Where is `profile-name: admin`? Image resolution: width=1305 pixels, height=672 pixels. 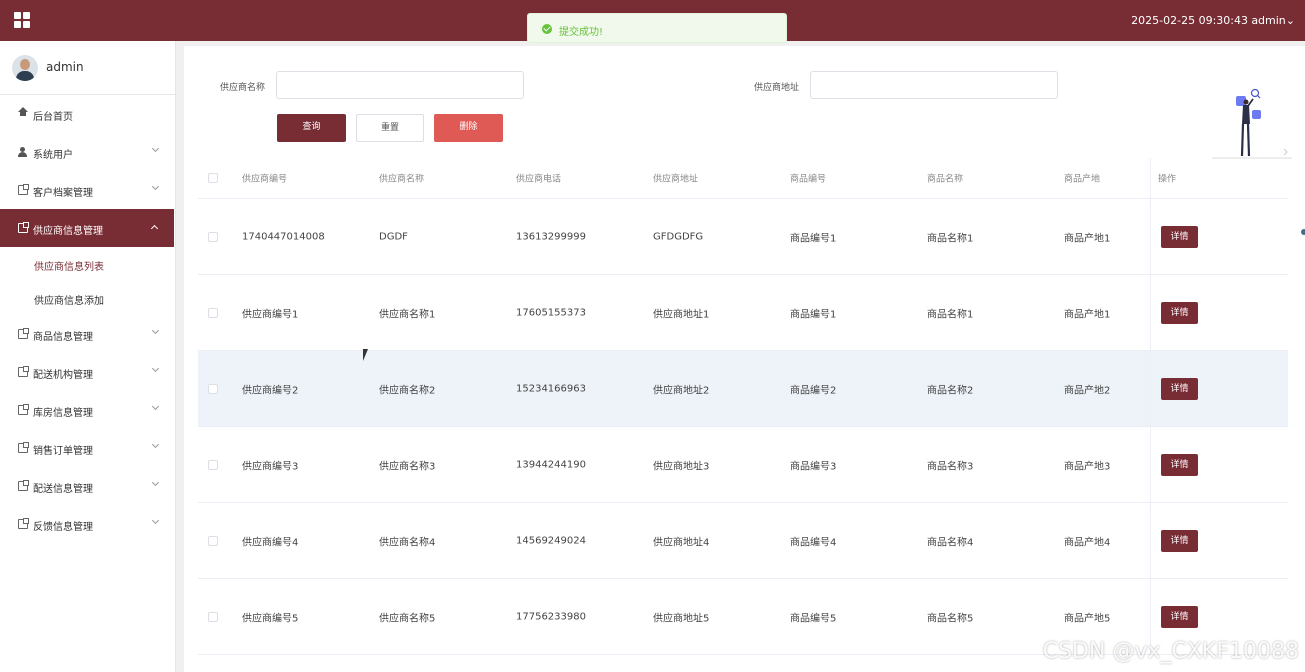 profile-name: admin is located at coordinates (65, 67).